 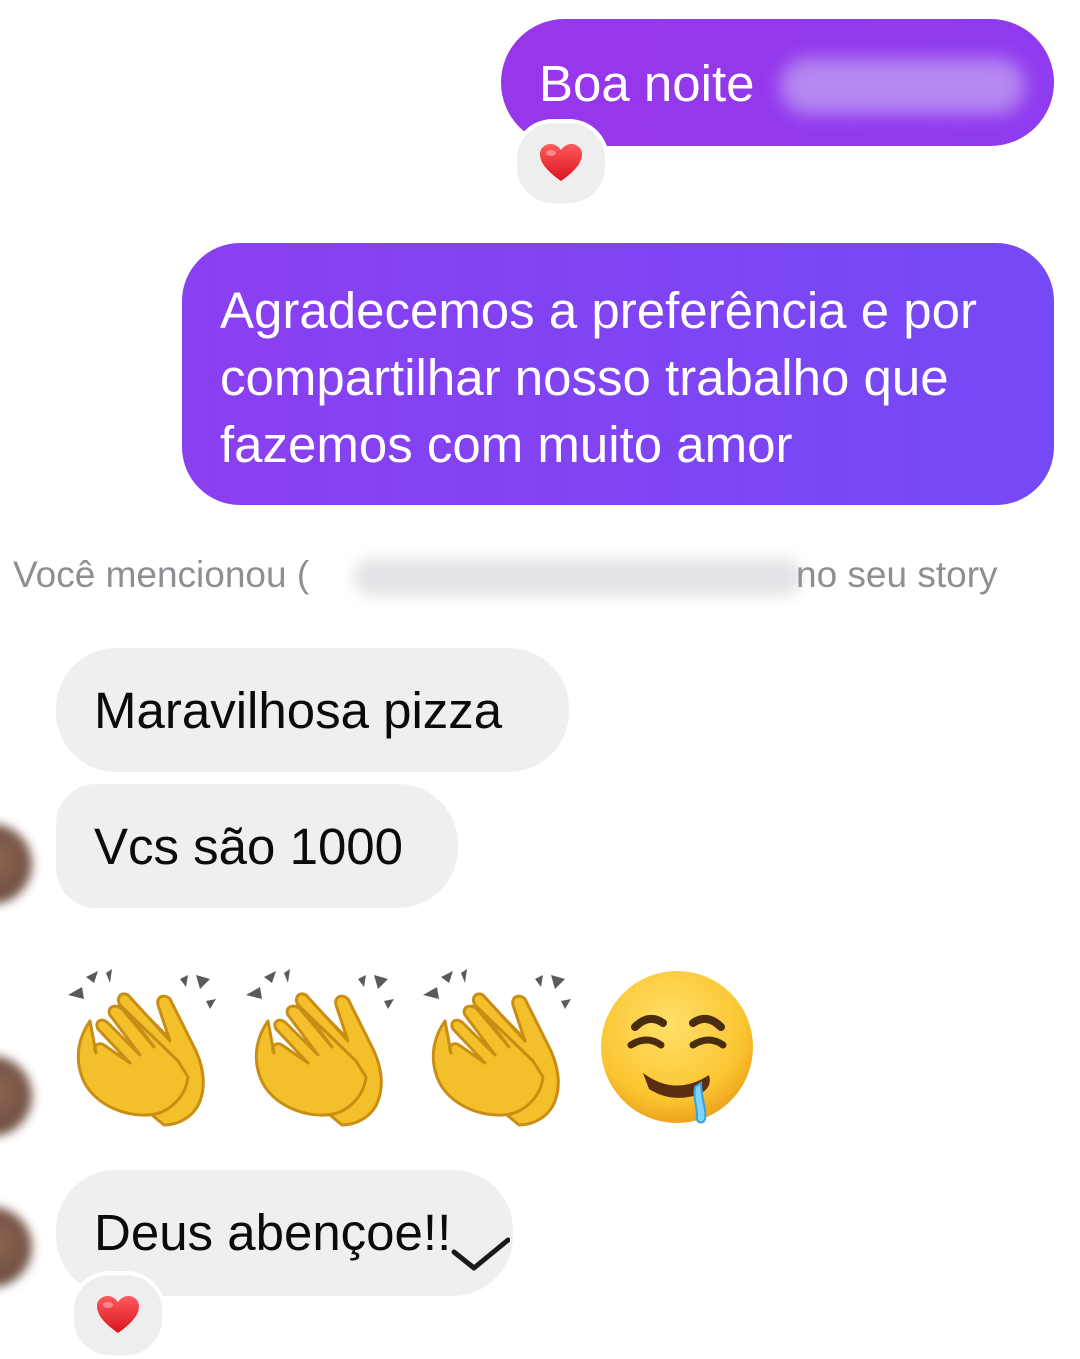 What do you see at coordinates (578, 577) in the screenshot?
I see `redacted-handle` at bounding box center [578, 577].